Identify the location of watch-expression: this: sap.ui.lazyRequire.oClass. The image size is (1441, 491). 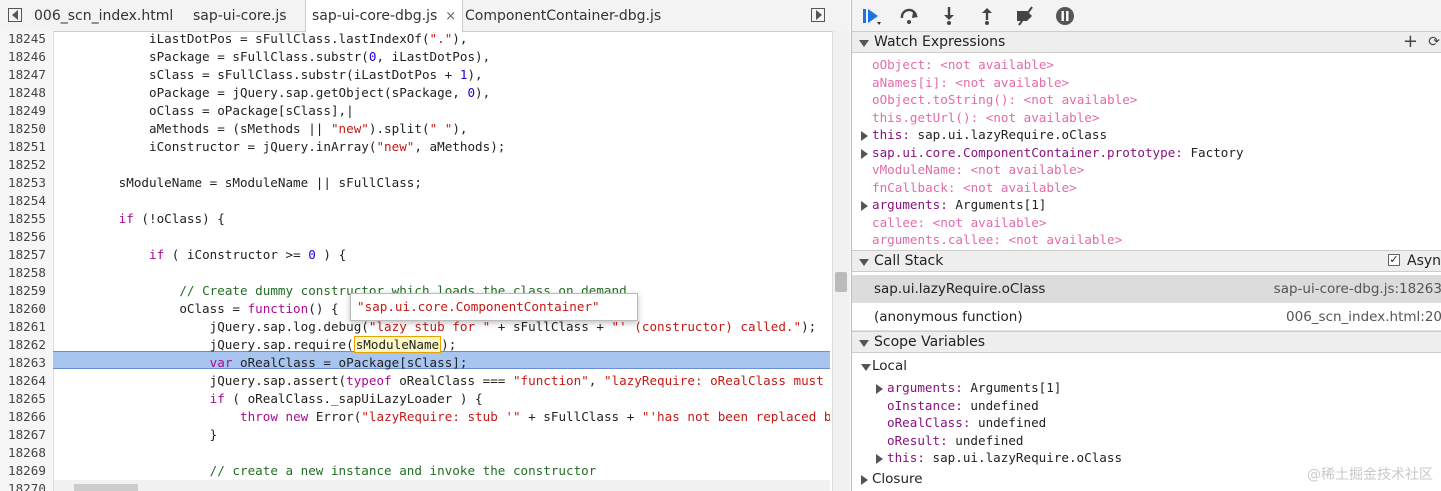
(989, 134).